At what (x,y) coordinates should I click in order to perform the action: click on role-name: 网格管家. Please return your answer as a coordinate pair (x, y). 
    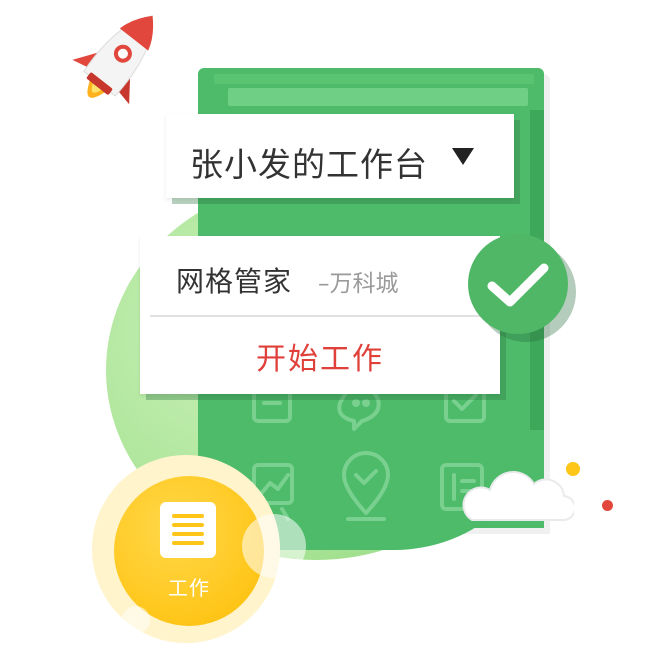
    Looking at the image, I should click on (234, 281).